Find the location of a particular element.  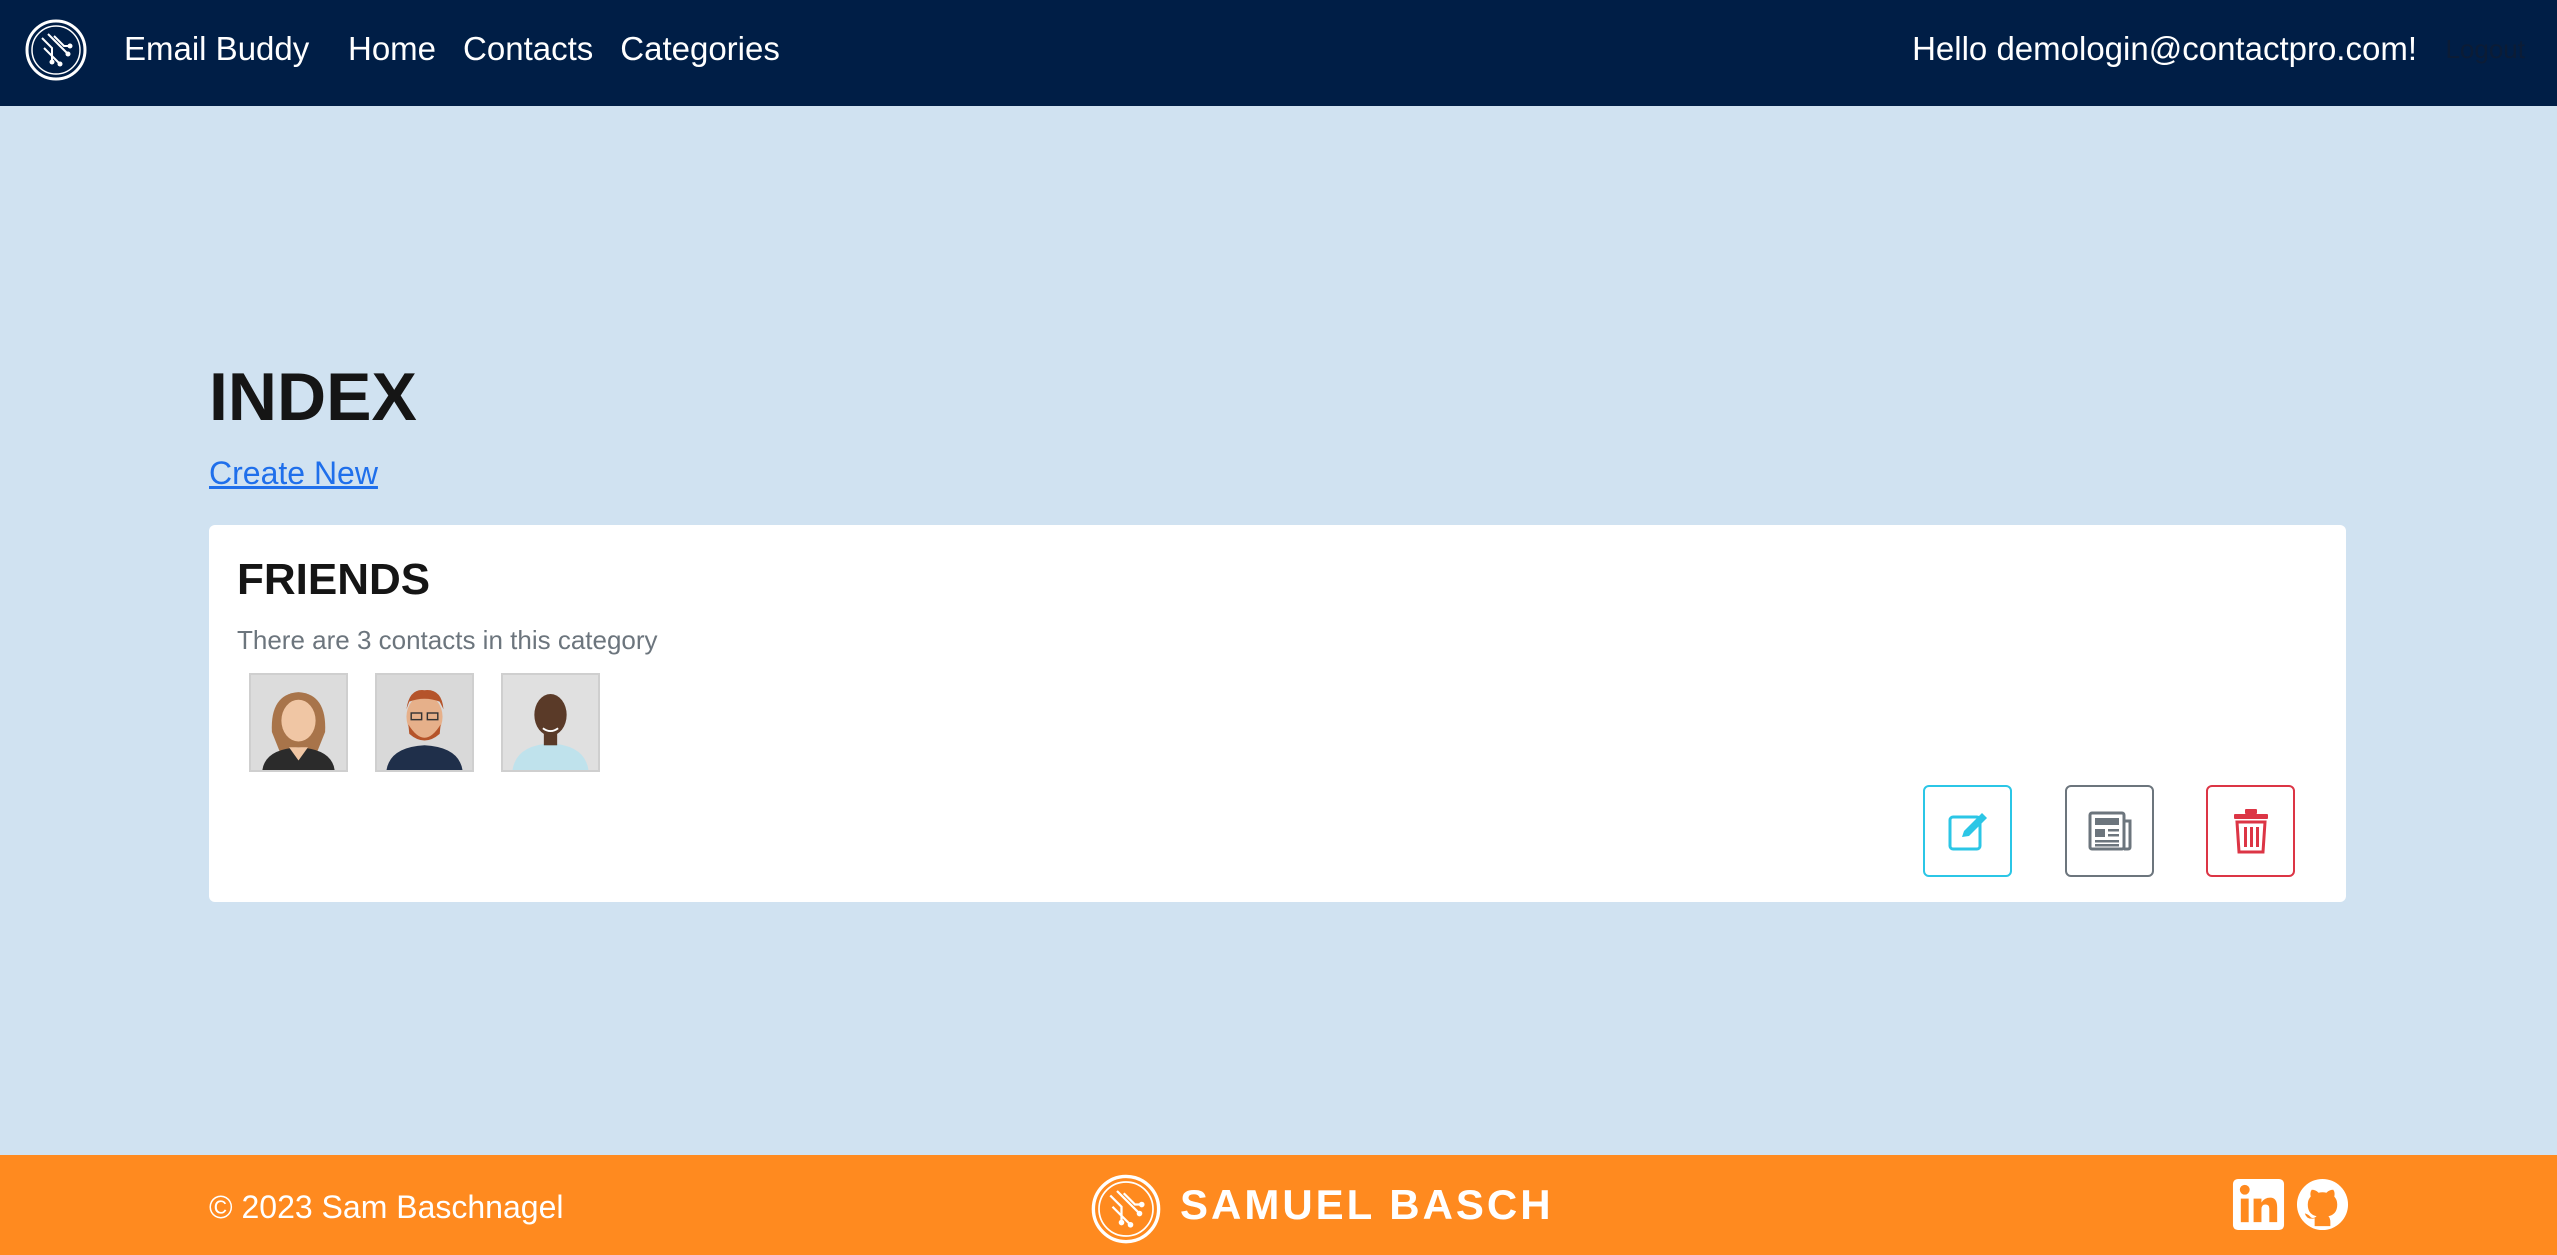

page-title: INDEX is located at coordinates (313, 397).